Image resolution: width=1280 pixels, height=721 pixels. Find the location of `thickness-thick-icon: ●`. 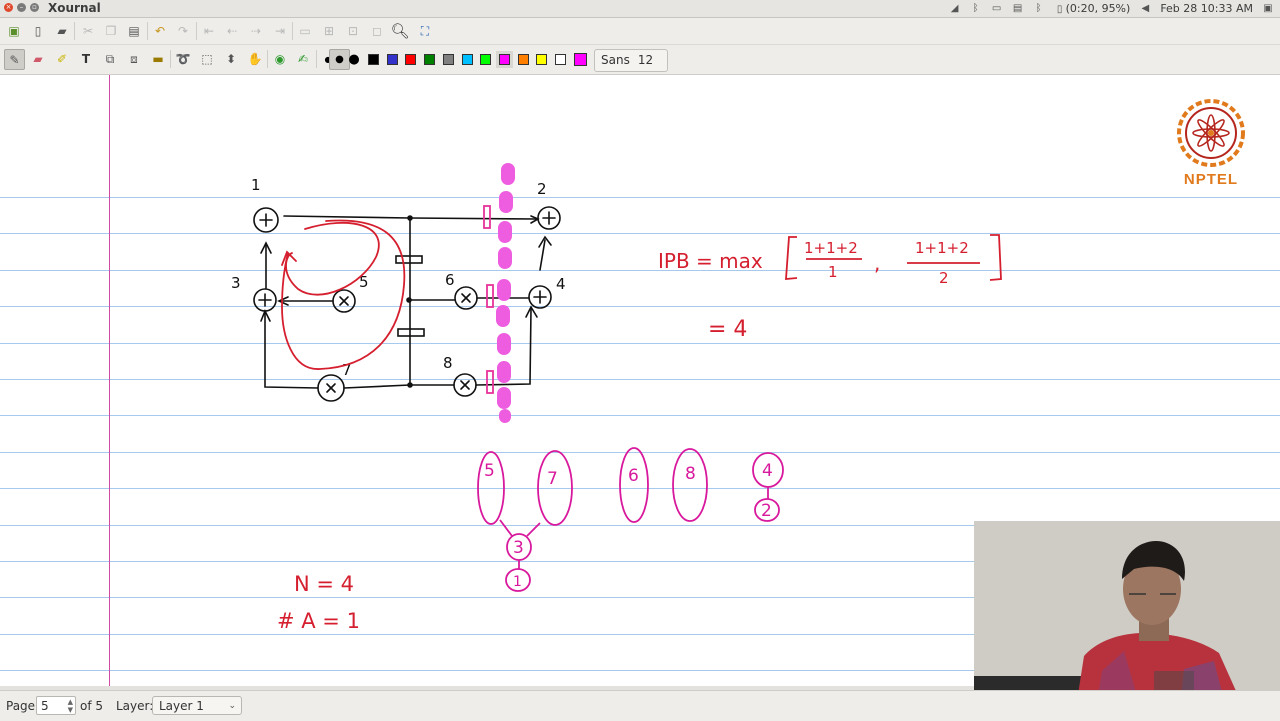

thickness-thick-icon: ● is located at coordinates (354, 59).